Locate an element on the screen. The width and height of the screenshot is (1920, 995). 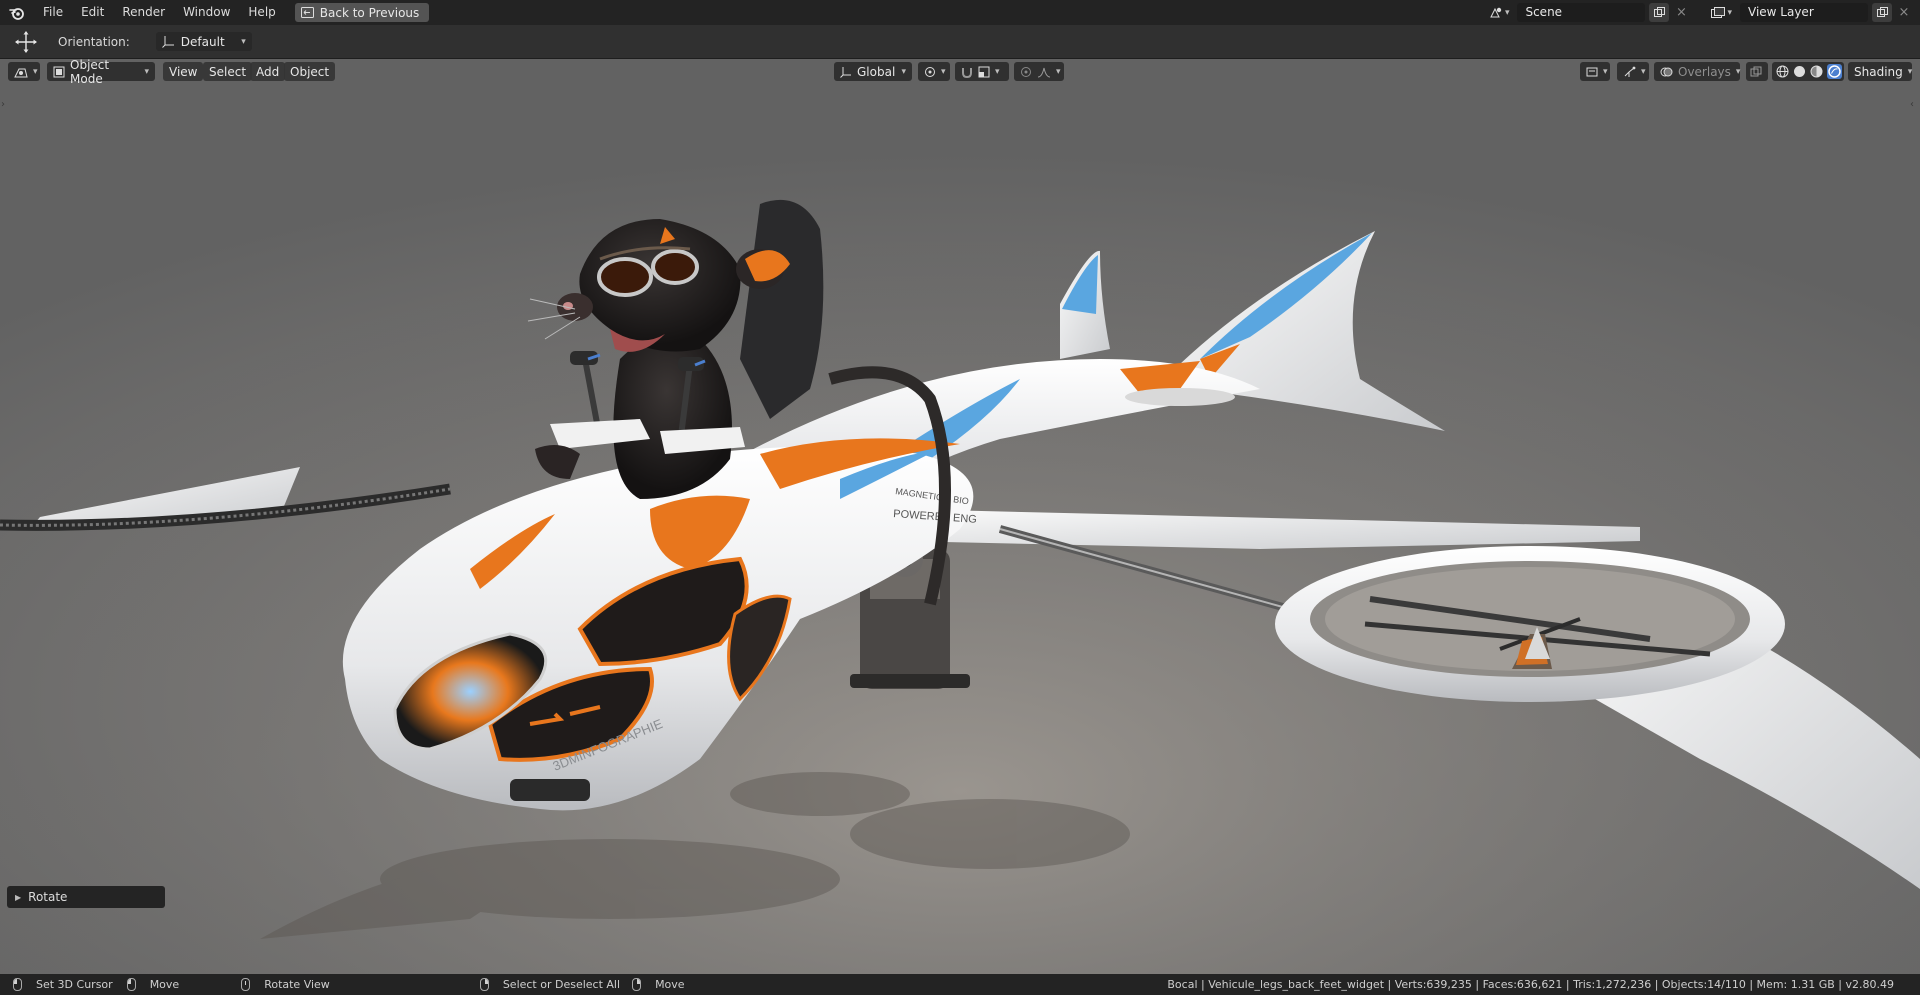
operator-label: Rotate is located at coordinates (48, 897).